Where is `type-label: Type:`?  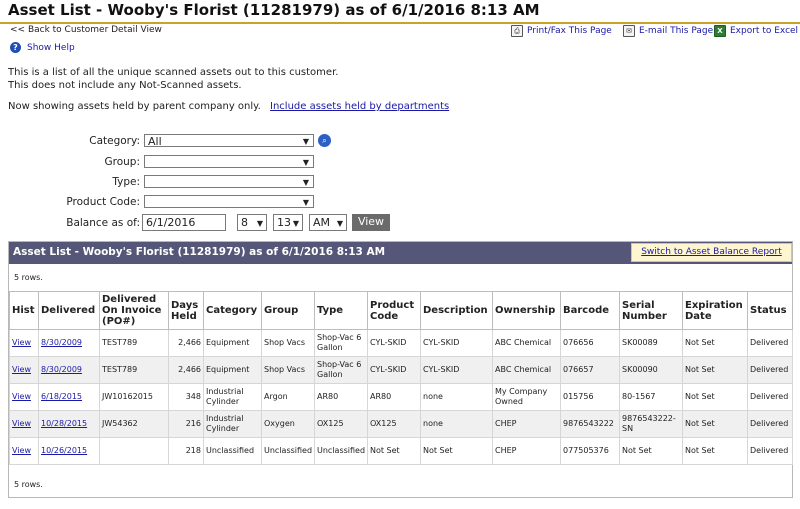 type-label: Type: is located at coordinates (126, 182).